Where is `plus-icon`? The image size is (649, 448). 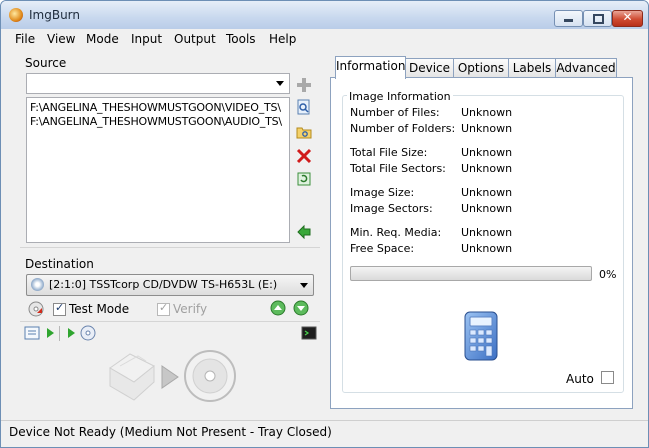
plus-icon is located at coordinates (304, 85).